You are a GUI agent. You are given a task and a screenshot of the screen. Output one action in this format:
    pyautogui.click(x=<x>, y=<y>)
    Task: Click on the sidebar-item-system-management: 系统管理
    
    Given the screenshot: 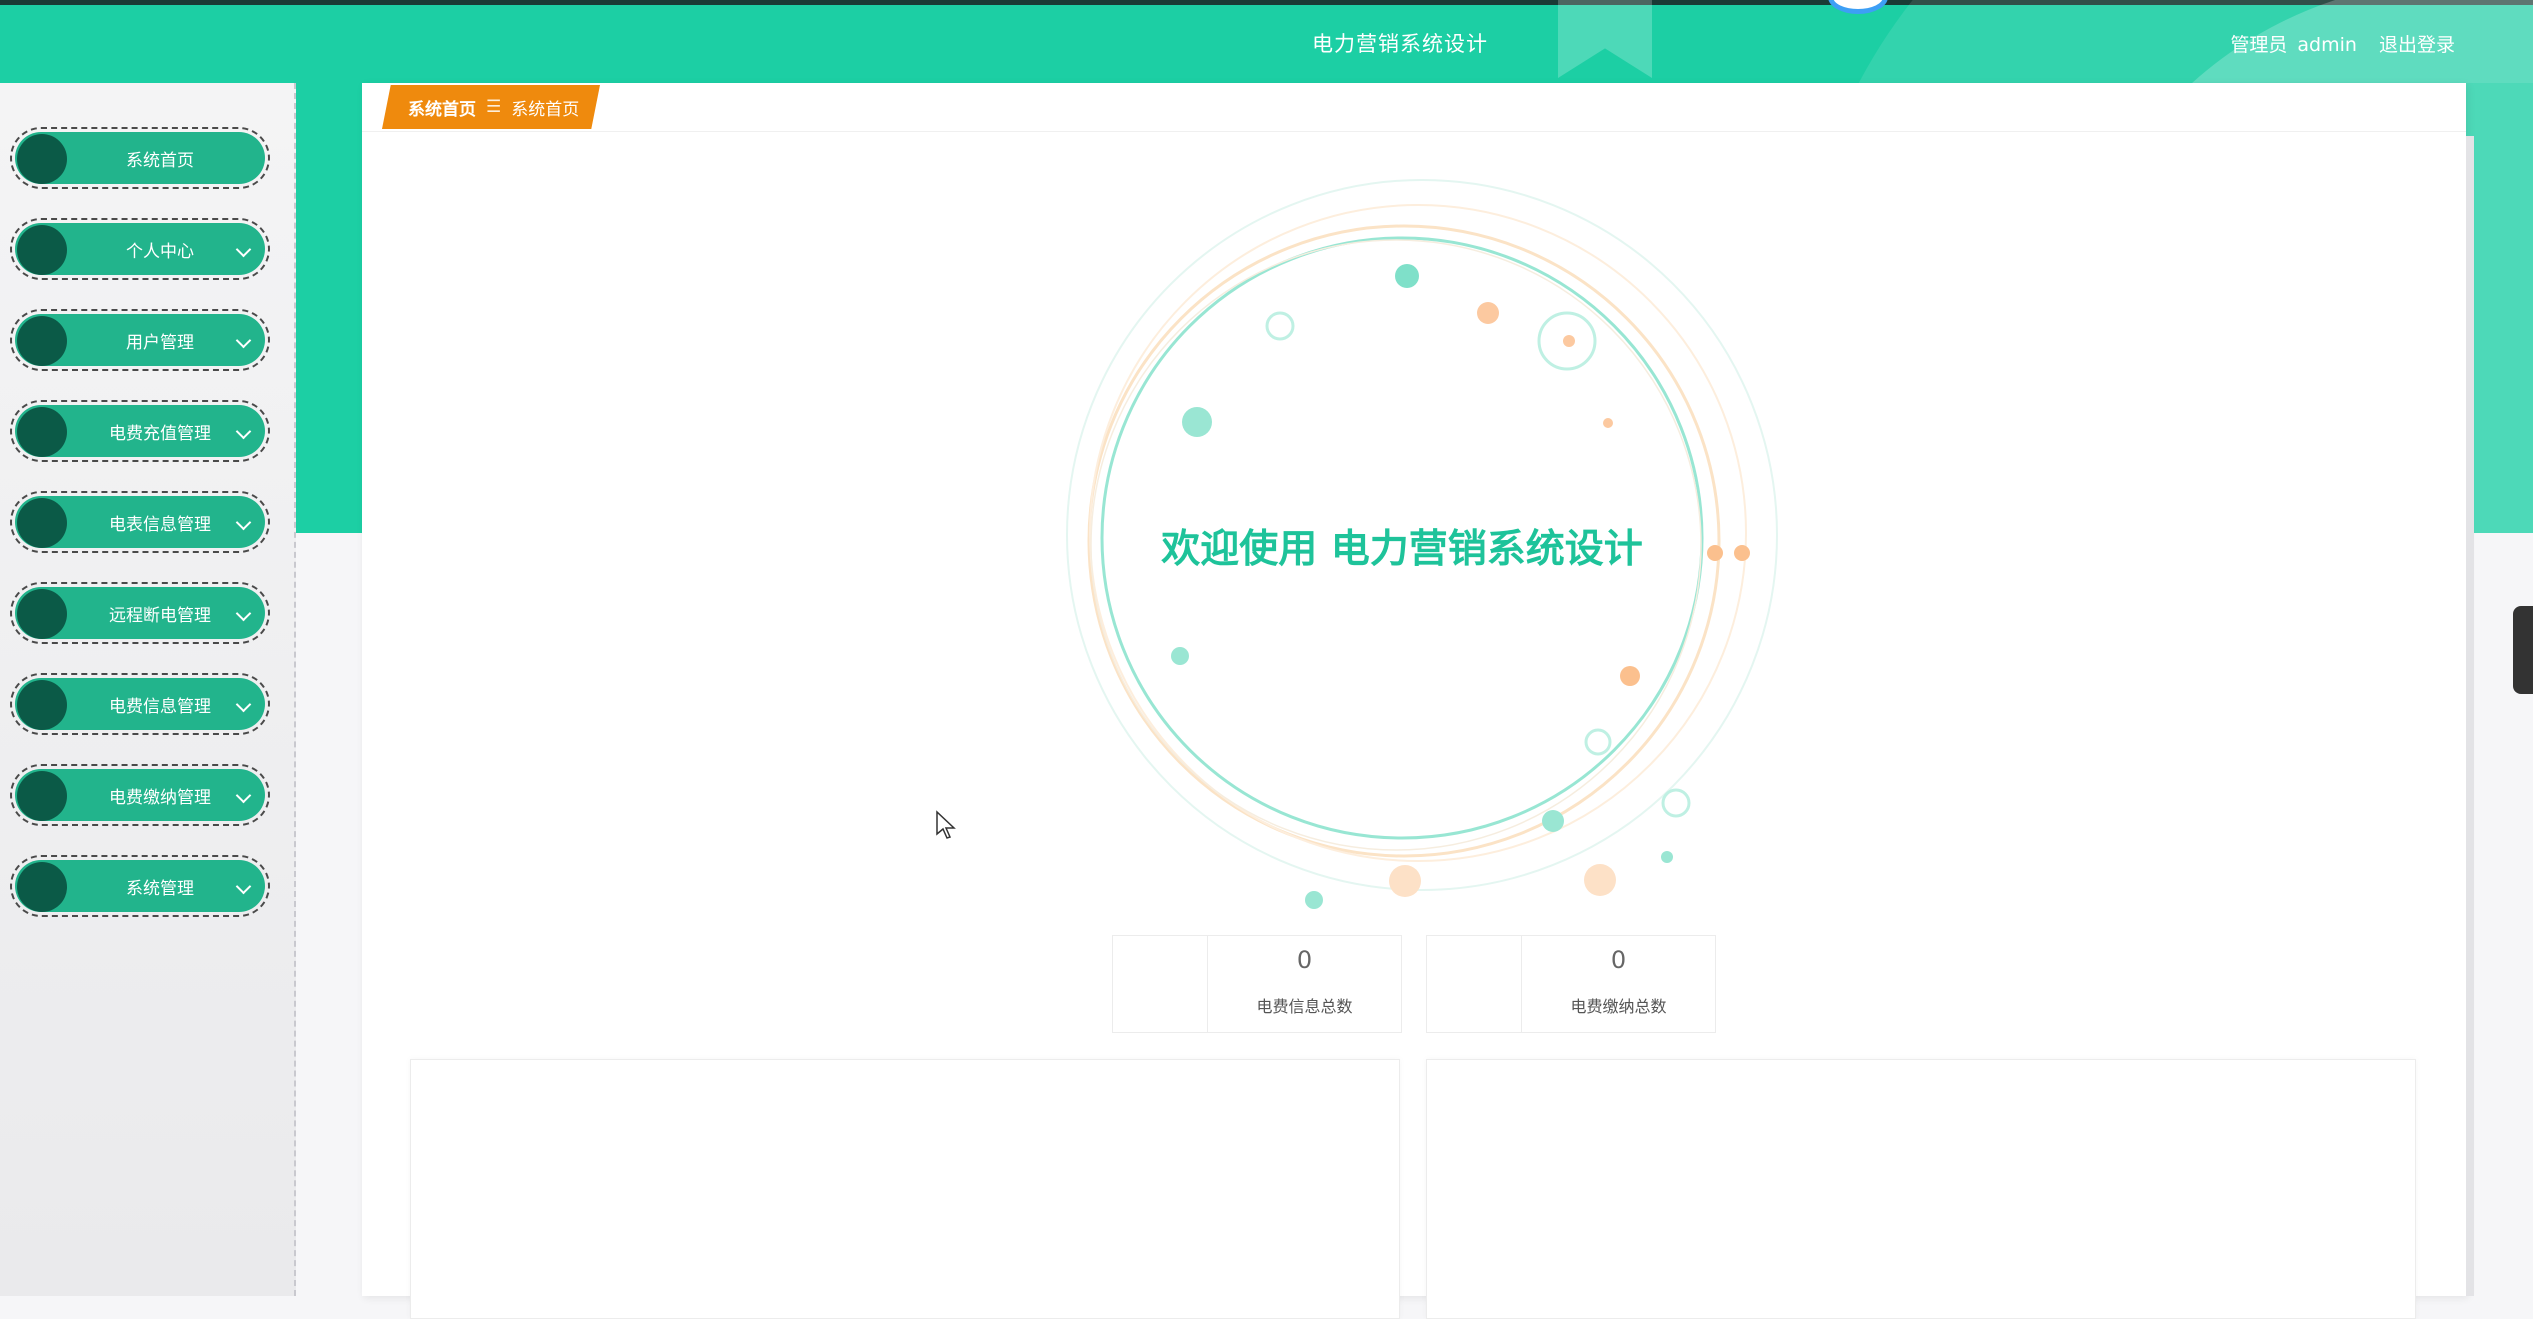 What is the action you would take?
    pyautogui.click(x=140, y=886)
    